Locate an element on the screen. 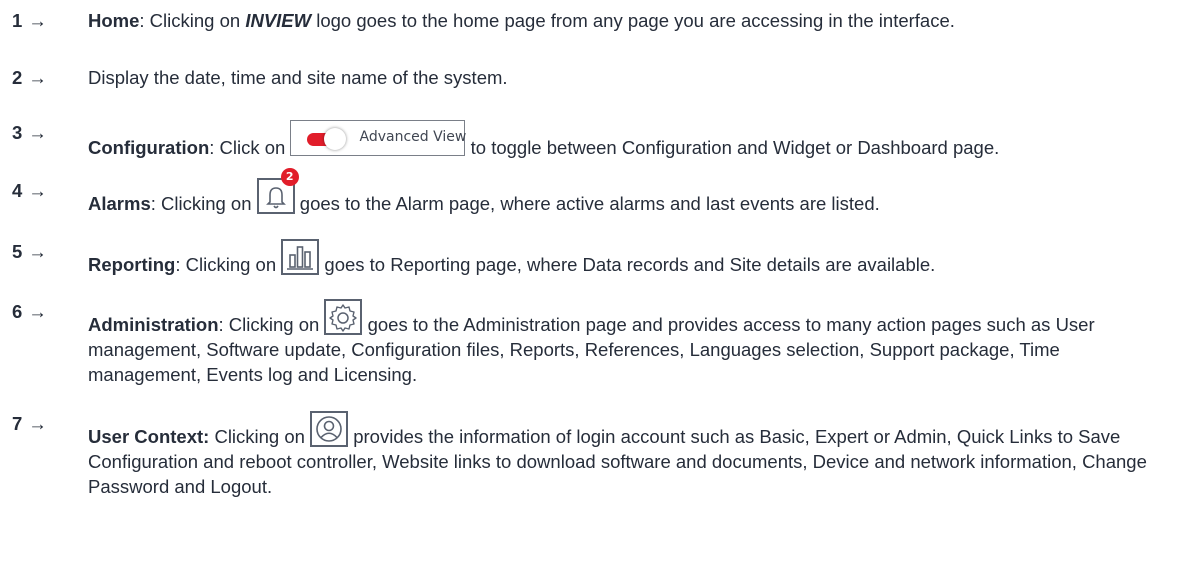  reporting-button is located at coordinates (300, 257).